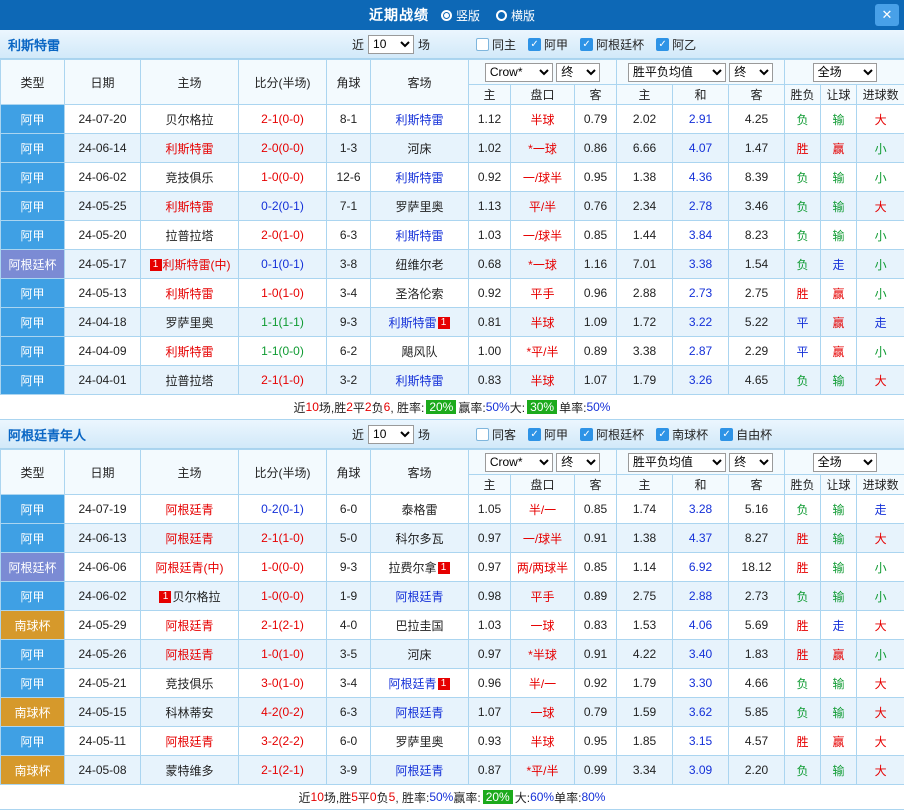 Image resolution: width=904 pixels, height=810 pixels. Describe the element at coordinates (103, 380) in the screenshot. I see `date-cell: 24-04-01` at that location.